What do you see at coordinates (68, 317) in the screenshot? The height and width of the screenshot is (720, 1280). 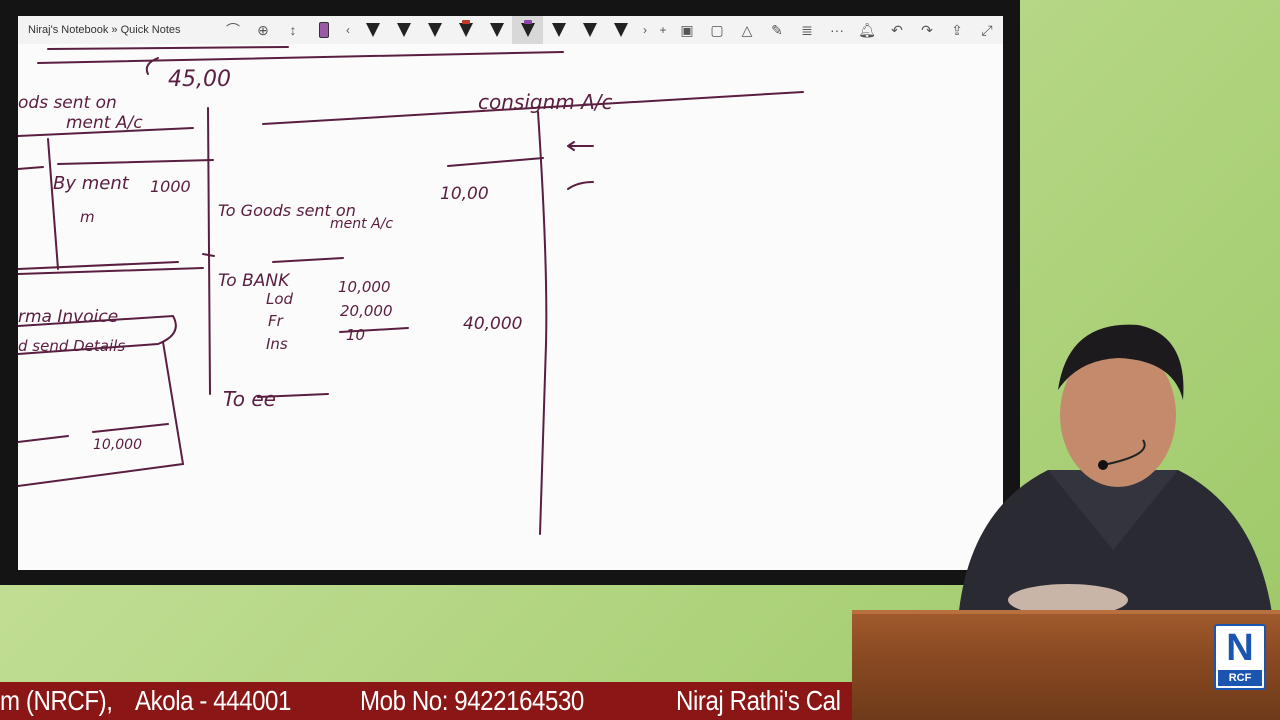 I see `note-left-invoice: rma Invoice` at bounding box center [68, 317].